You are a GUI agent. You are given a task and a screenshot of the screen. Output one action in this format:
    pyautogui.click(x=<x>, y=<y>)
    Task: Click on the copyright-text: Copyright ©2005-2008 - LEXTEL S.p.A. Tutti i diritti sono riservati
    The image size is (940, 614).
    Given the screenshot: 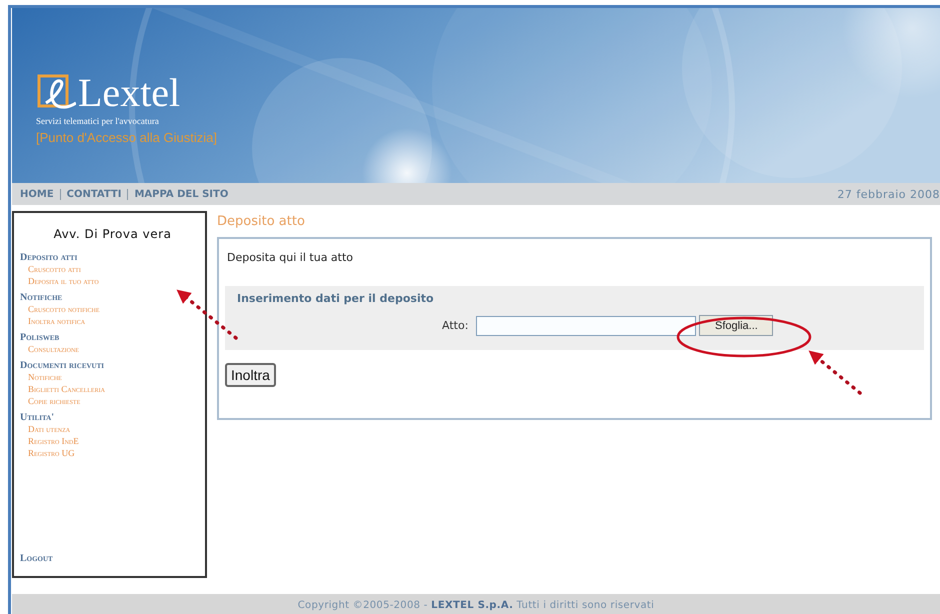 What is the action you would take?
    pyautogui.click(x=476, y=605)
    